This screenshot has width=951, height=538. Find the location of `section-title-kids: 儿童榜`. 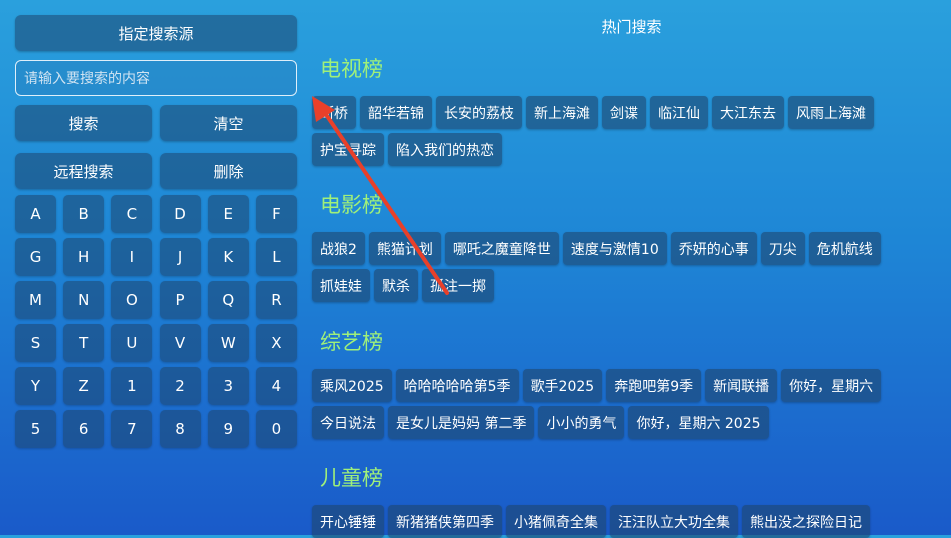

section-title-kids: 儿童榜 is located at coordinates (351, 478).